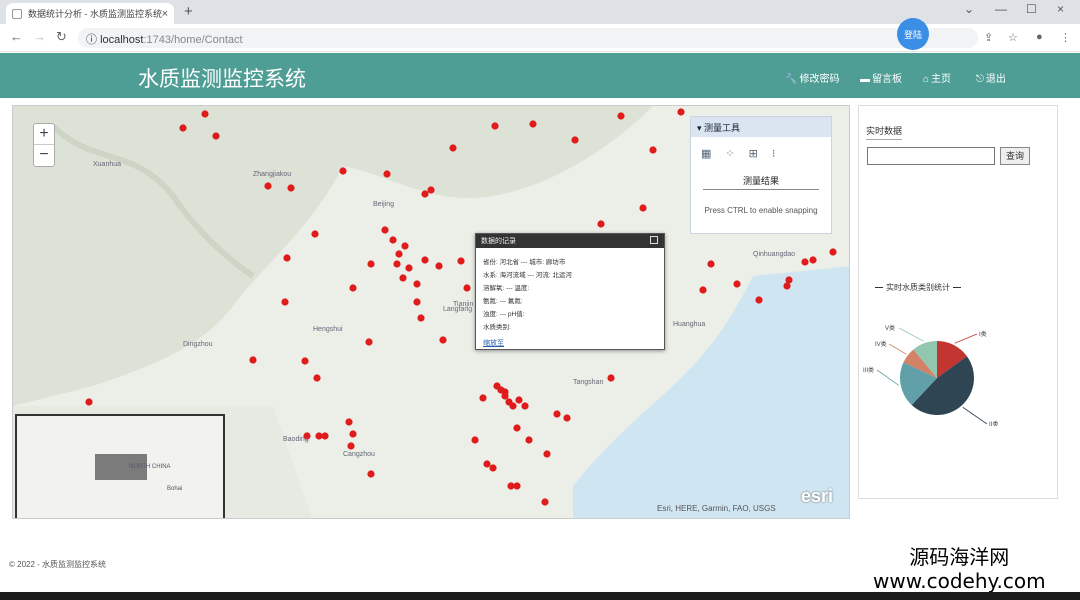 The height and width of the screenshot is (600, 1080). What do you see at coordinates (16, 36) in the screenshot?
I see `back-arrow-icon: ←` at bounding box center [16, 36].